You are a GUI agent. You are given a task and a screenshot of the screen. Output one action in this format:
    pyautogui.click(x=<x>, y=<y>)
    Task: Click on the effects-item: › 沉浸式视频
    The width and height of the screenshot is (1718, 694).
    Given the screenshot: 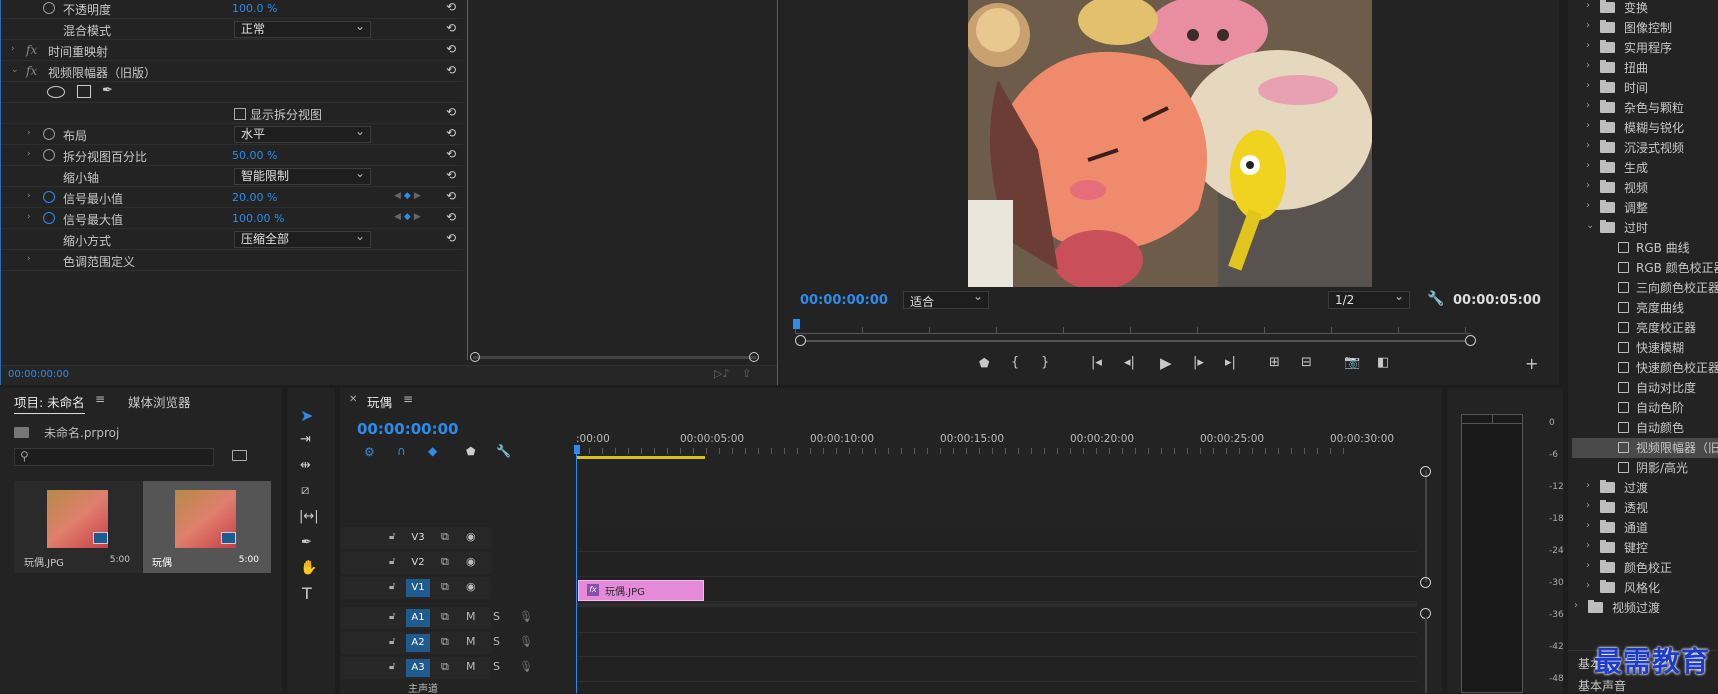 What is the action you would take?
    pyautogui.click(x=1645, y=148)
    